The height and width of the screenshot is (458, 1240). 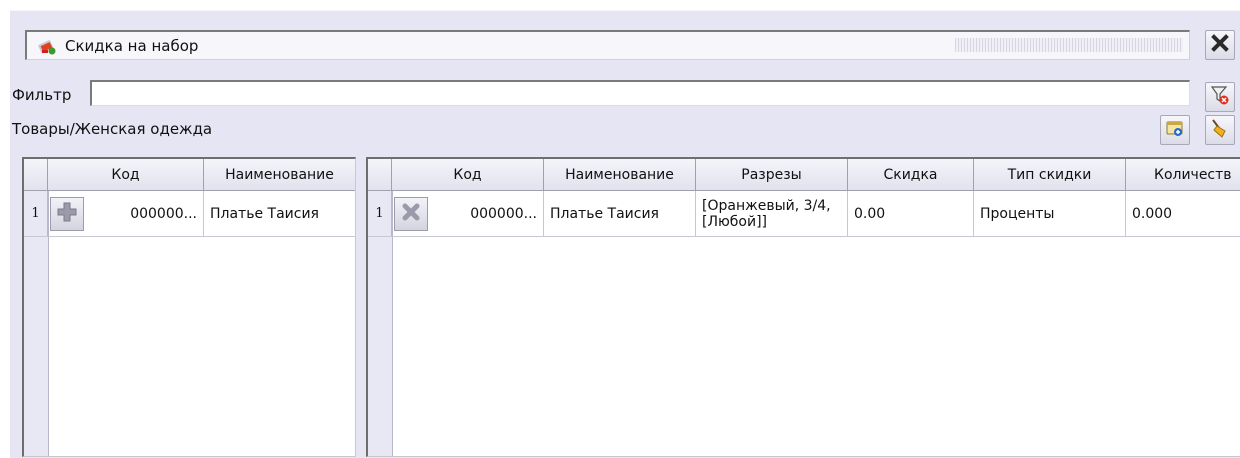 I want to click on table-row: 1 000000... Платье Таисия, so click(x=189, y=214).